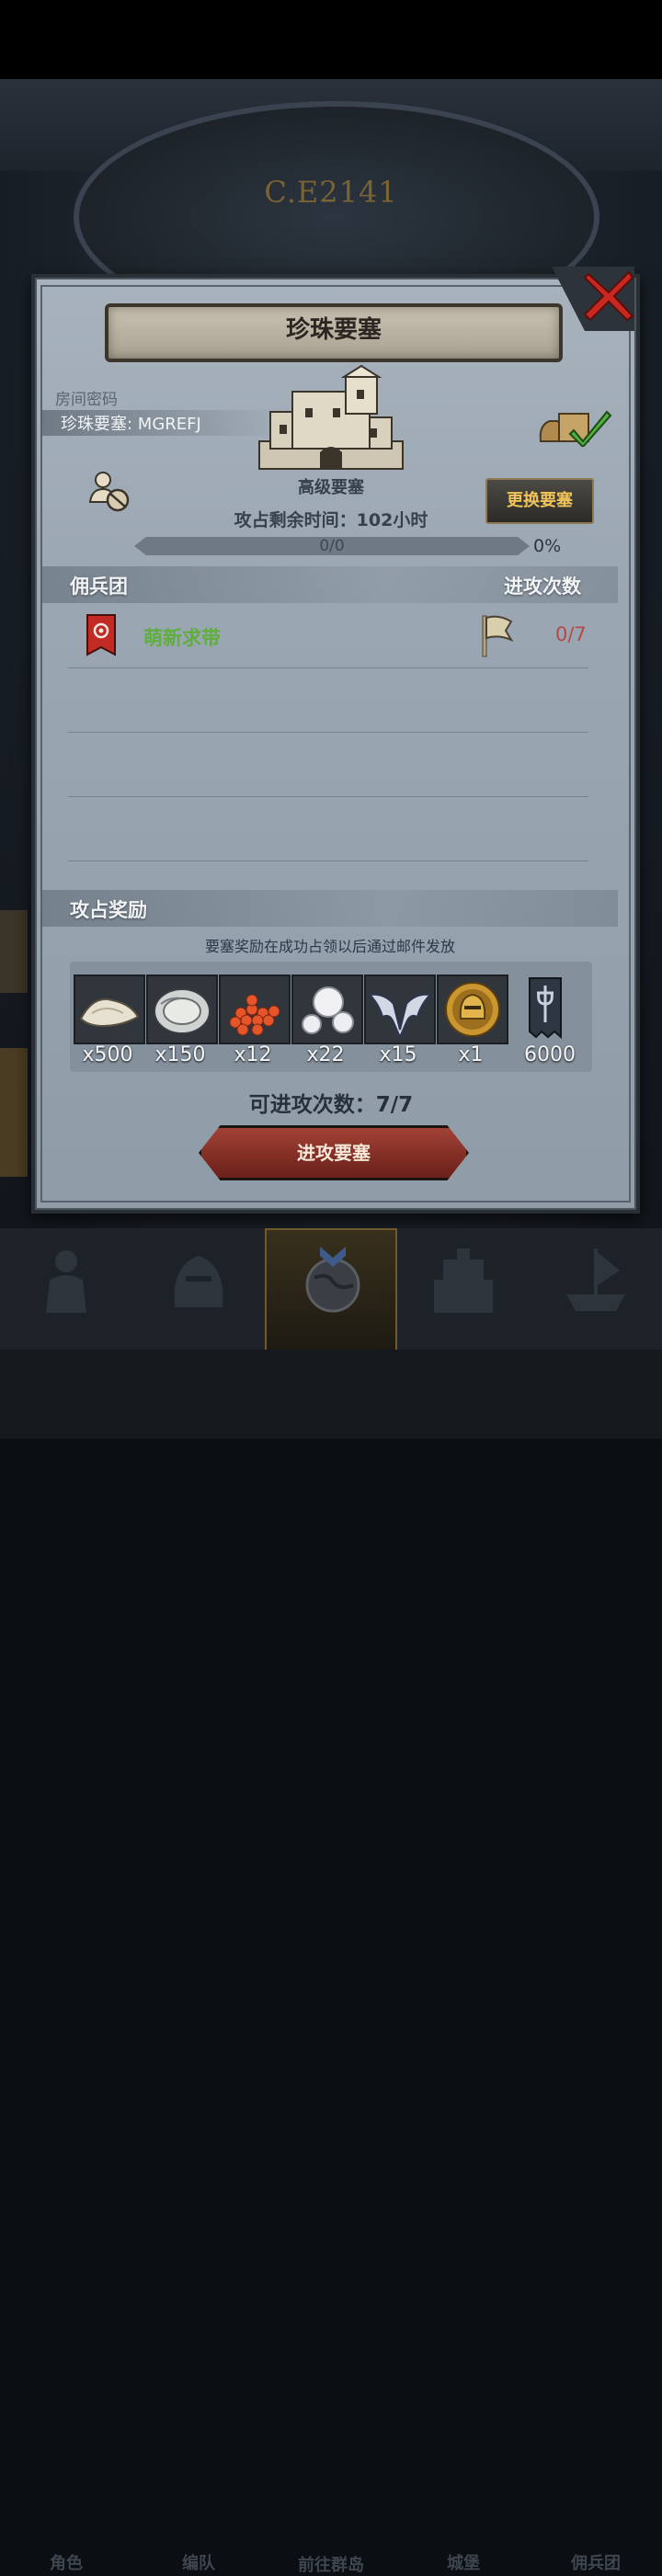 The image size is (662, 2576). Describe the element at coordinates (331, 1901) in the screenshot. I see `nav-item-islands: 前往群岛` at that location.